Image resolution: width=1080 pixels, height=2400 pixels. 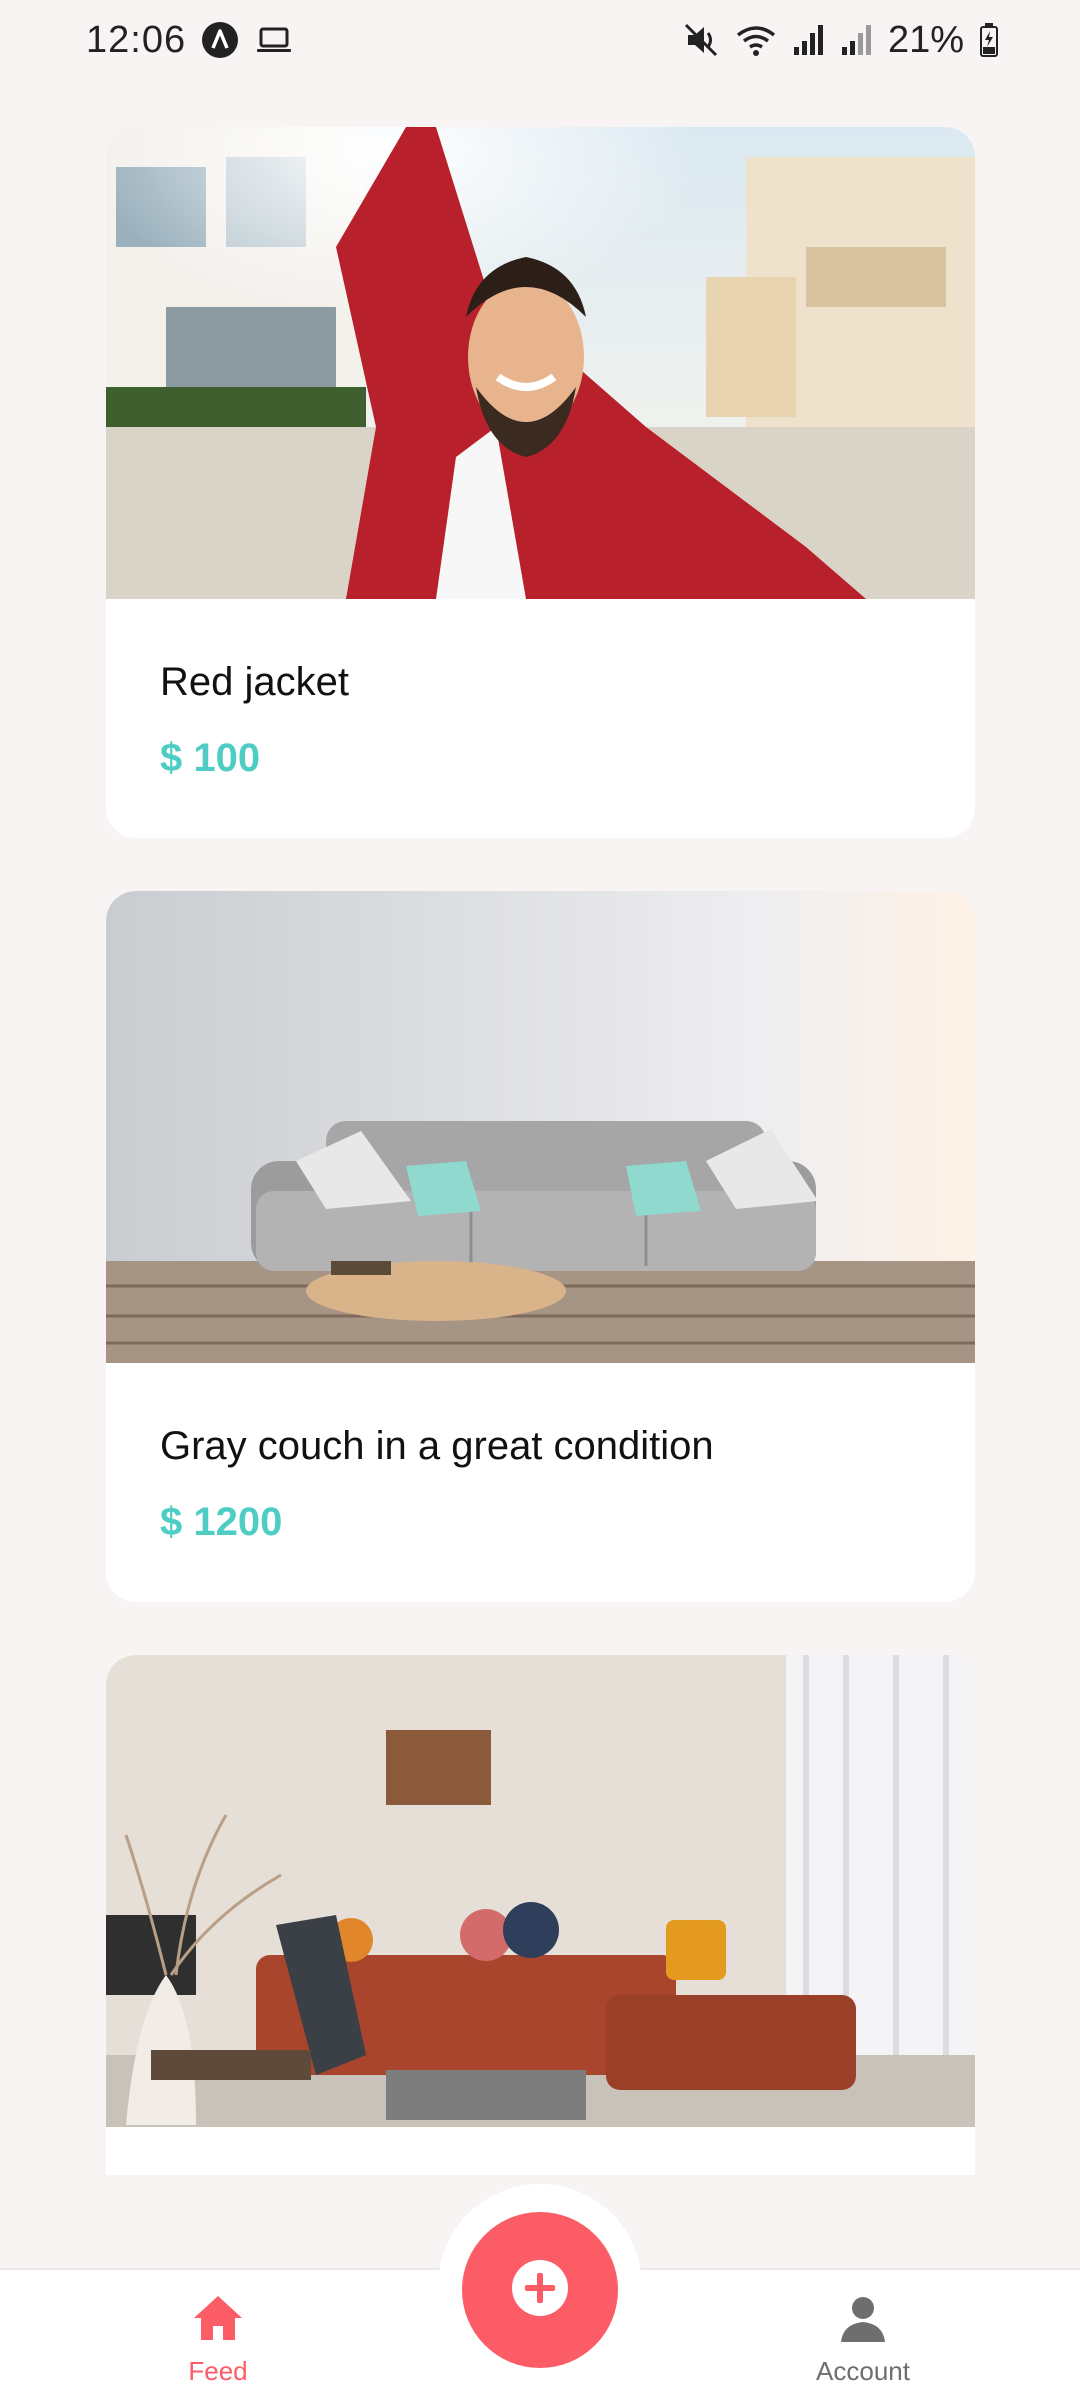 What do you see at coordinates (809, 40) in the screenshot?
I see `signal-icon` at bounding box center [809, 40].